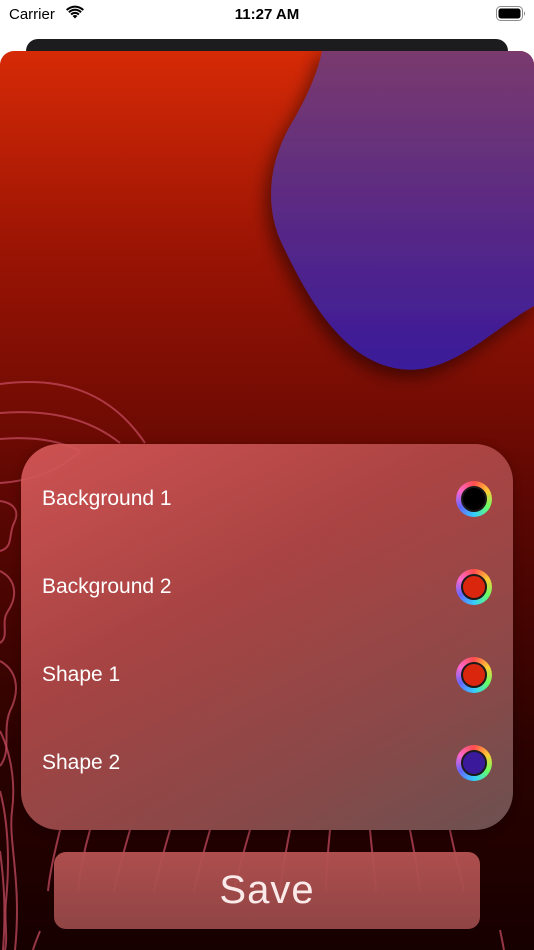 This screenshot has height=950, width=534. I want to click on save-button: Save, so click(267, 890).